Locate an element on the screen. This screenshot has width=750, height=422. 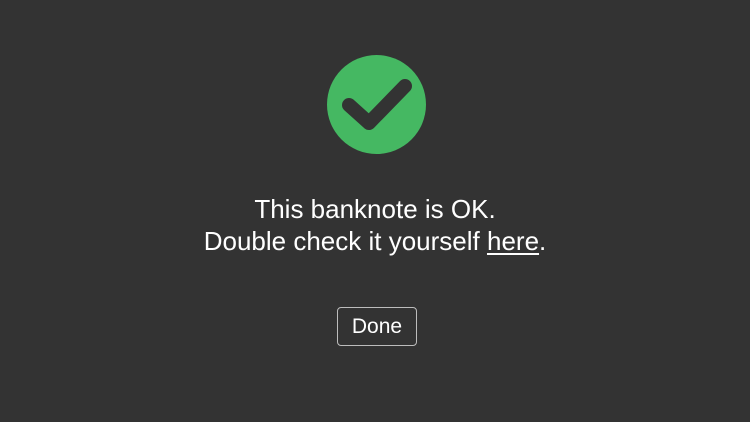
status-message: This banknote is OK. is located at coordinates (375, 209).